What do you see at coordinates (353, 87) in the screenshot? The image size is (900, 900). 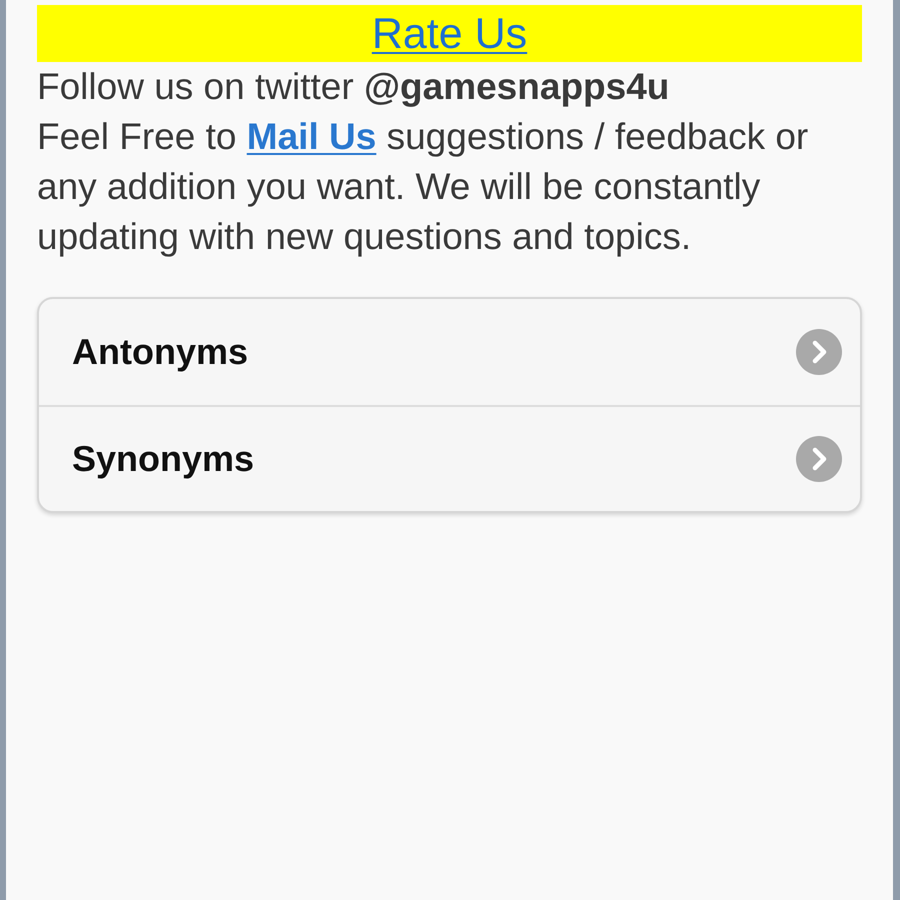 I see `follow-text: Follow us on twitter @gamesnapps4u` at bounding box center [353, 87].